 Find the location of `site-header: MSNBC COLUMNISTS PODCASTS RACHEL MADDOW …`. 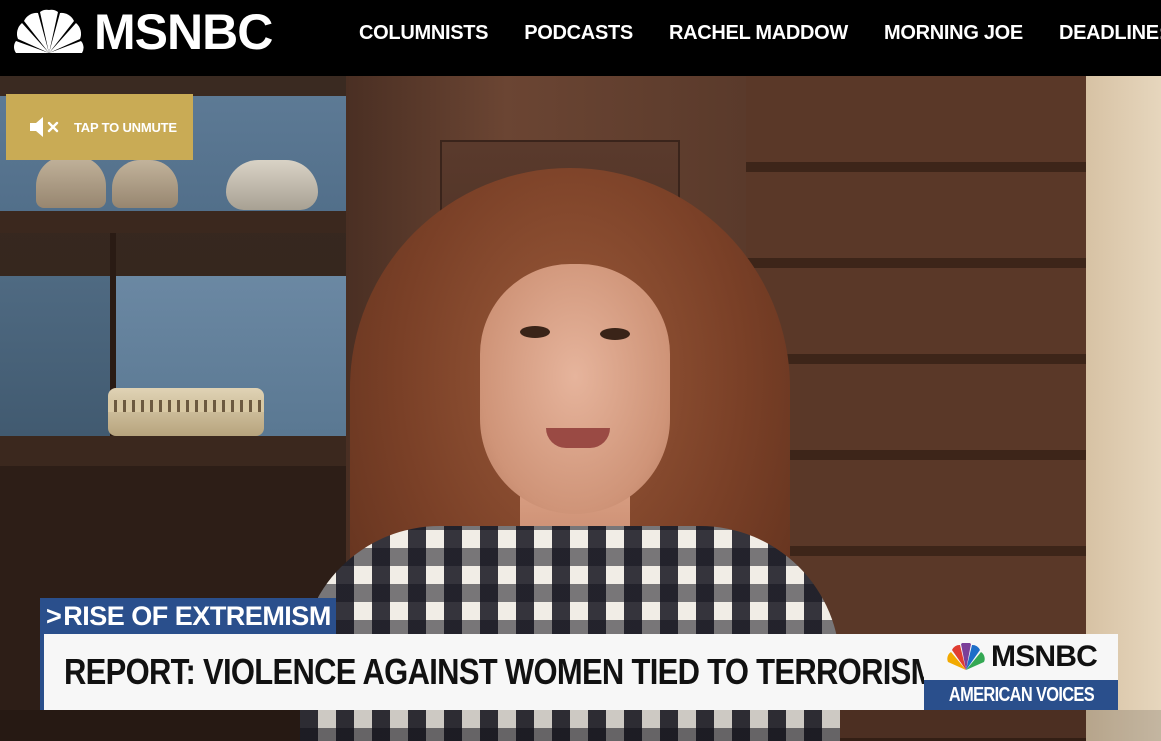

site-header: MSNBC COLUMNISTS PODCASTS RACHEL MADDOW … is located at coordinates (580, 38).